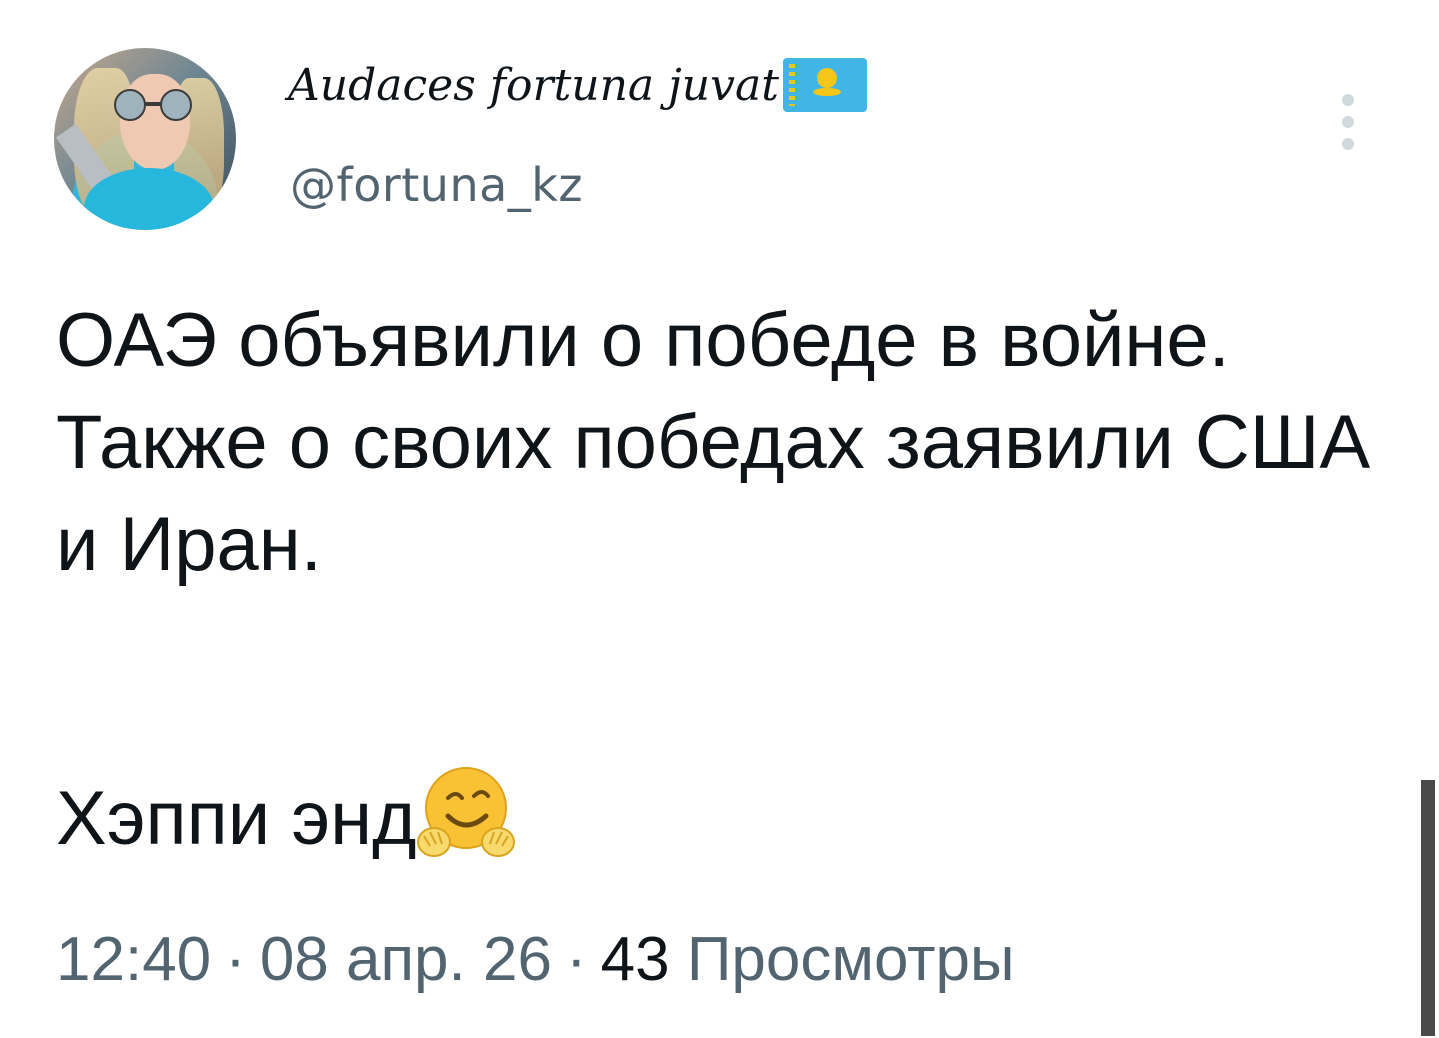 The height and width of the screenshot is (1038, 1439). What do you see at coordinates (826, 91) in the screenshot?
I see `flag-eagle` at bounding box center [826, 91].